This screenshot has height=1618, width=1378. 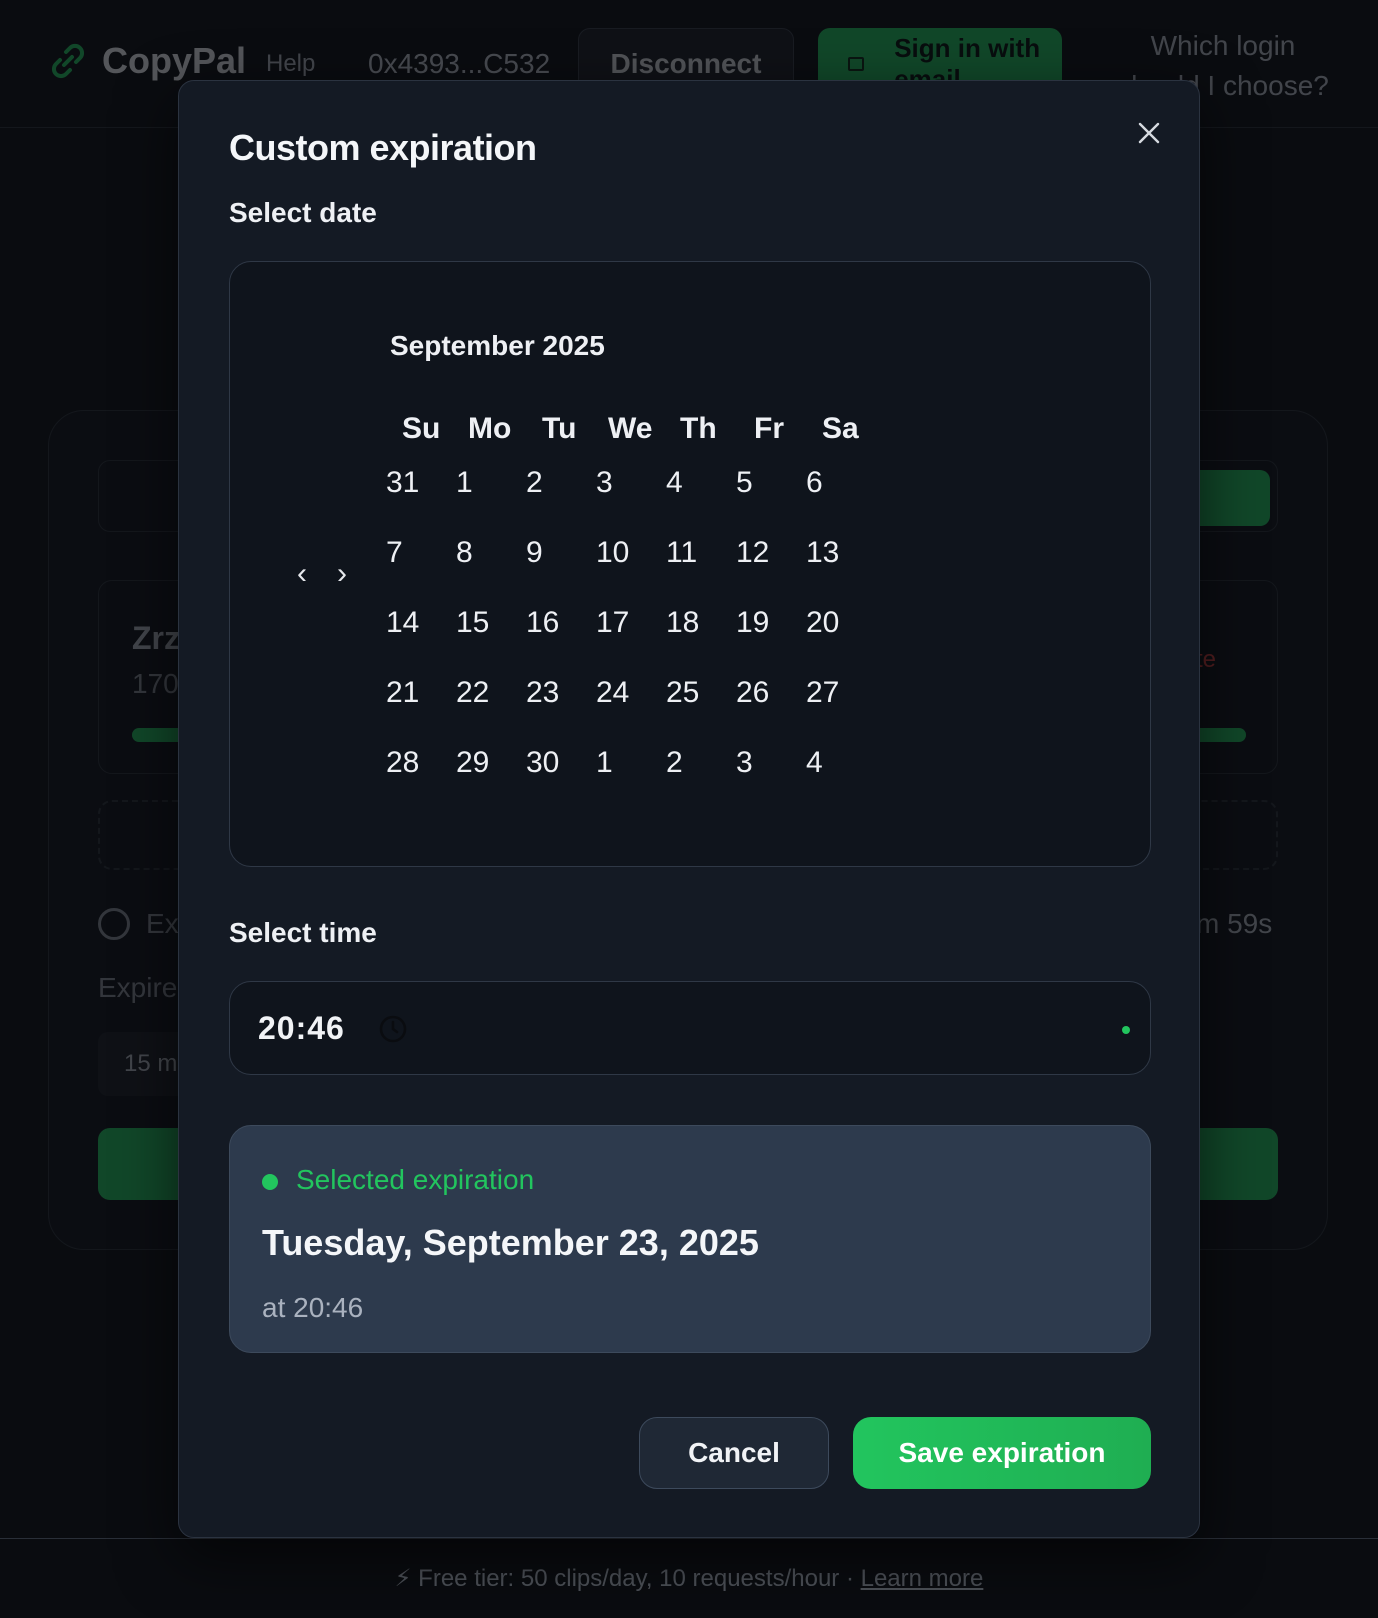 What do you see at coordinates (922, 1578) in the screenshot?
I see `learn-more-link: Learn more` at bounding box center [922, 1578].